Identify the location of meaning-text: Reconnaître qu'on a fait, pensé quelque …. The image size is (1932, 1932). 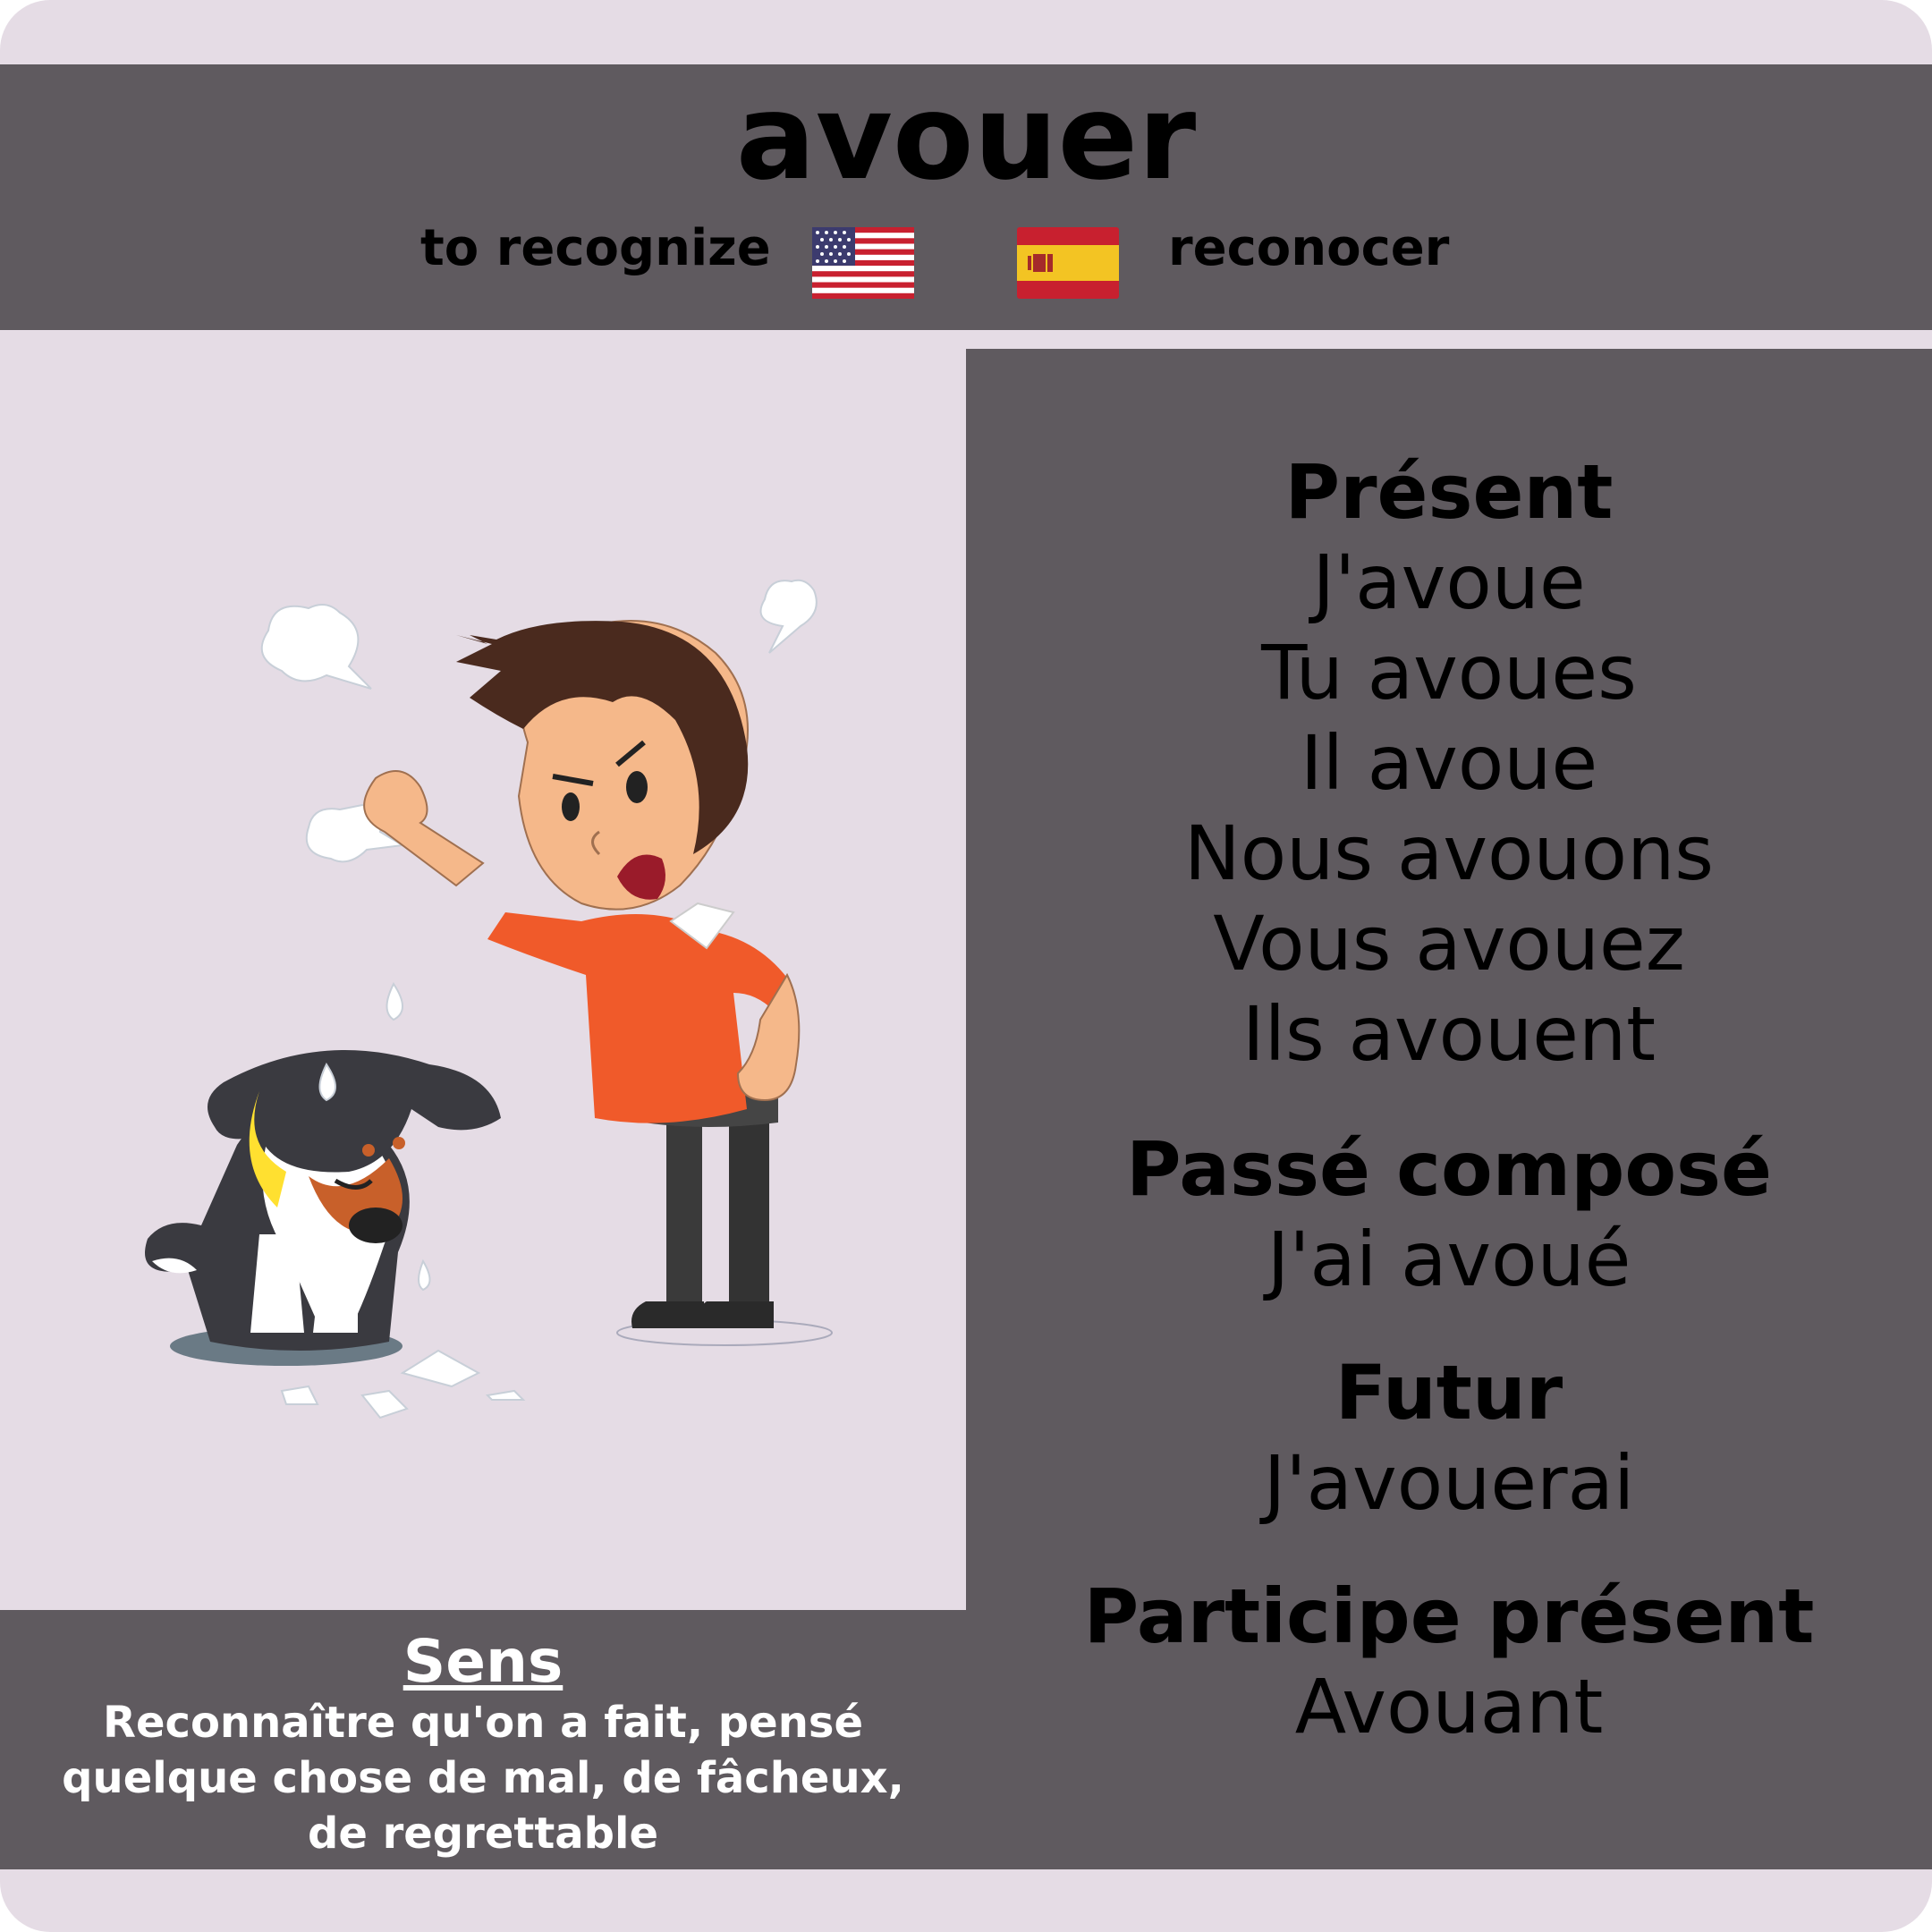
(483, 1778).